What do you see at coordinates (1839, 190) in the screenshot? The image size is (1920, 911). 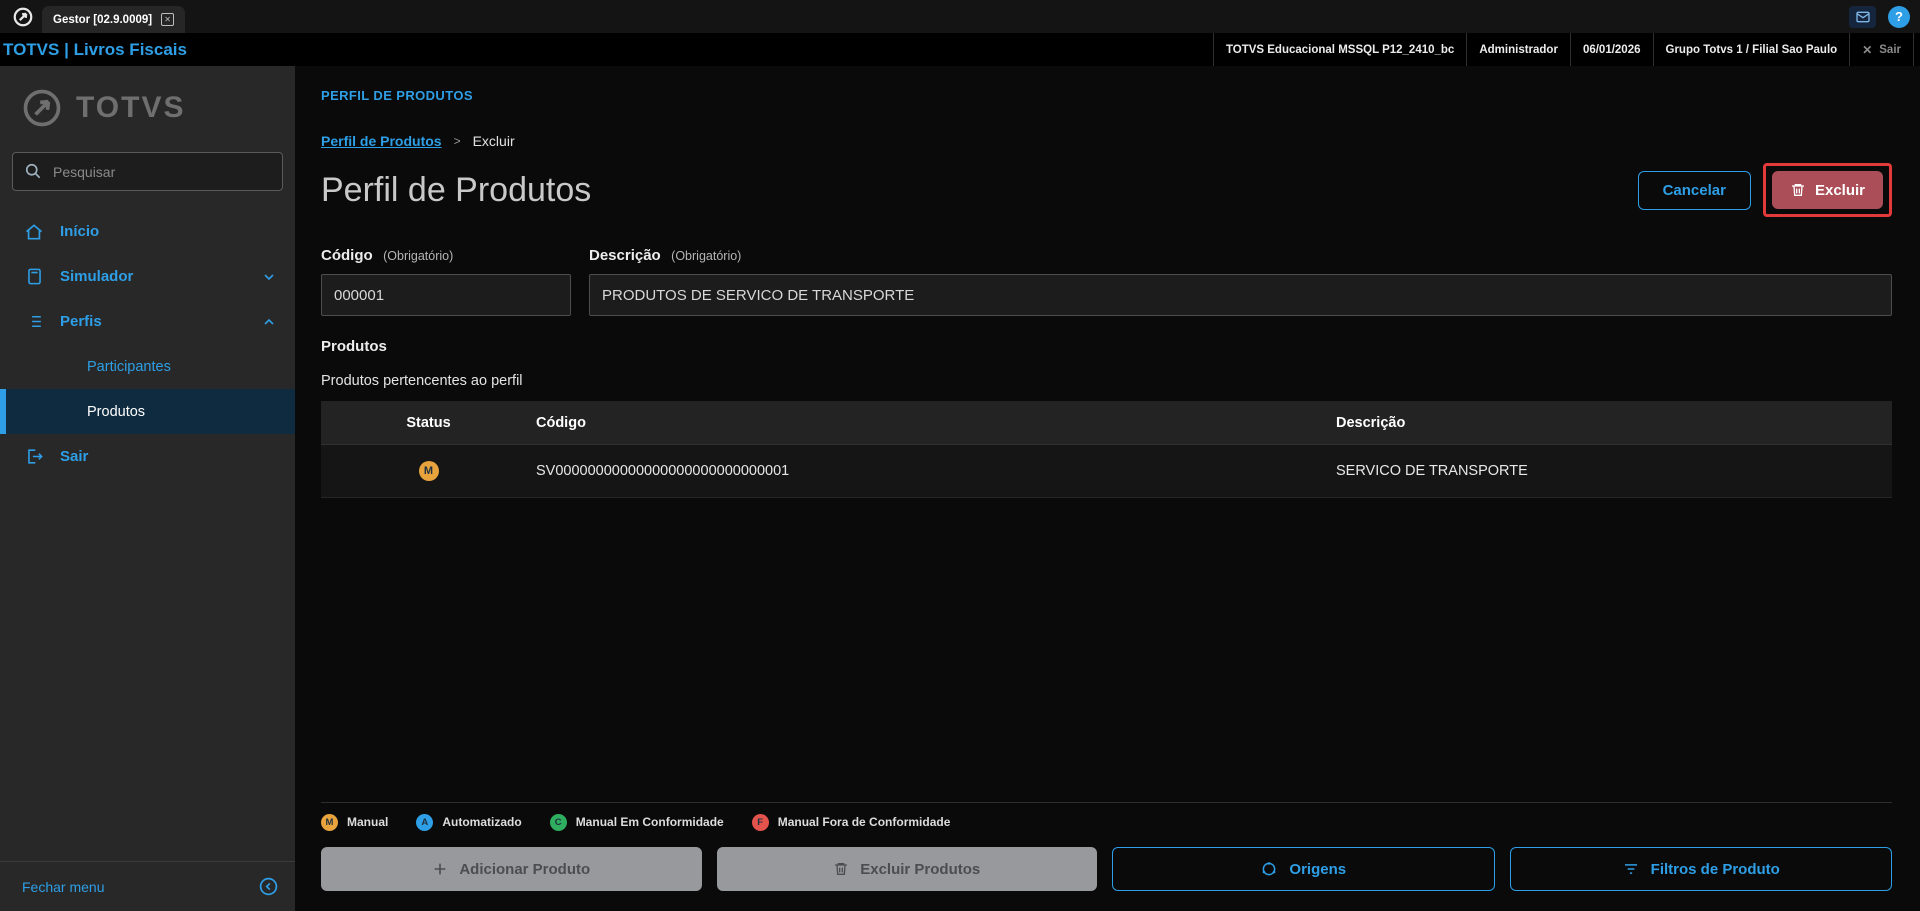 I see `delete-button-label: Excluir` at bounding box center [1839, 190].